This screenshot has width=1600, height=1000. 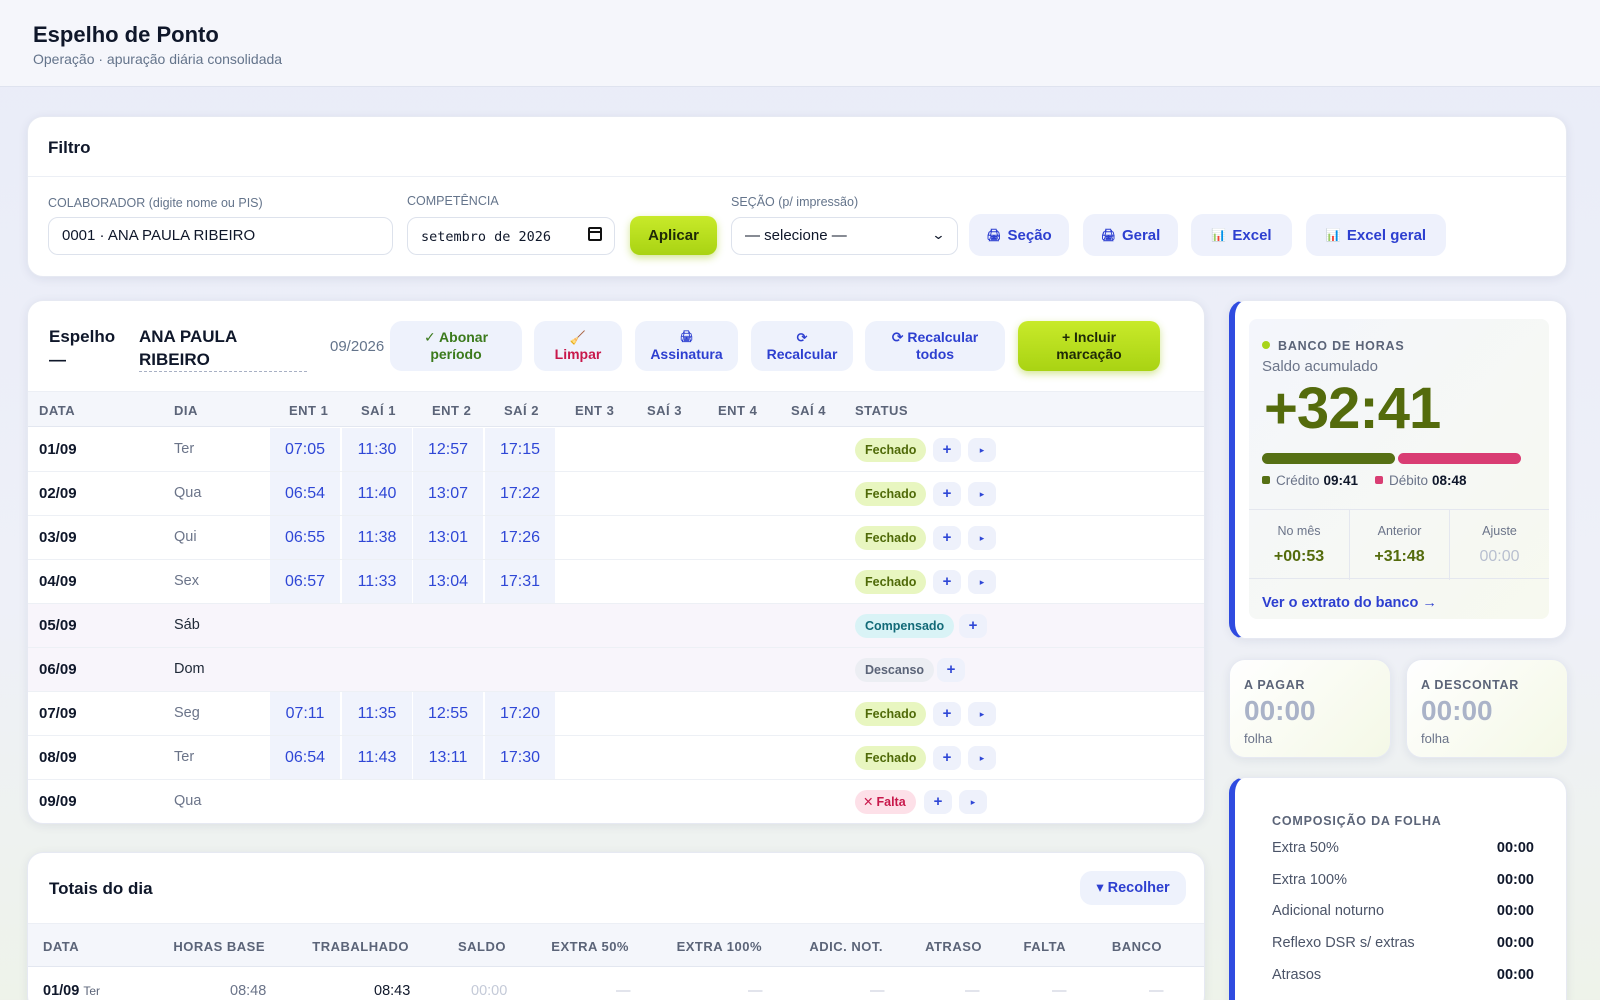 I want to click on punch-time: 11:38, so click(x=377, y=537).